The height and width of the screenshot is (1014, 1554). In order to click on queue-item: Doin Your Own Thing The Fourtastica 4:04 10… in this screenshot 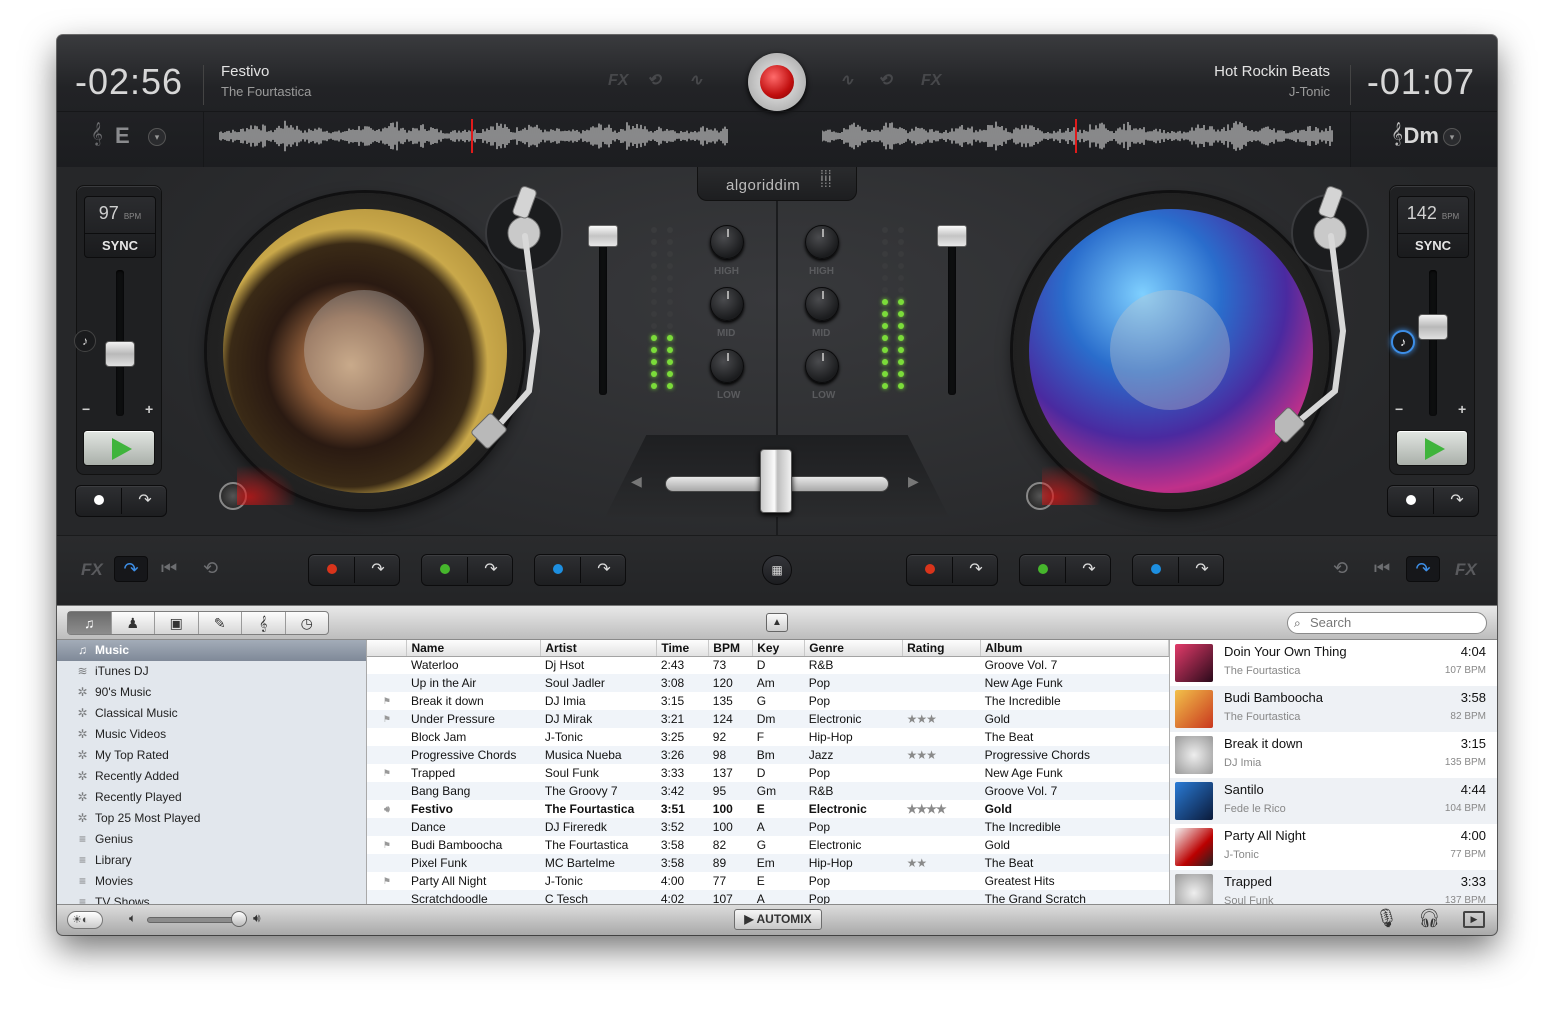, I will do `click(1333, 663)`.